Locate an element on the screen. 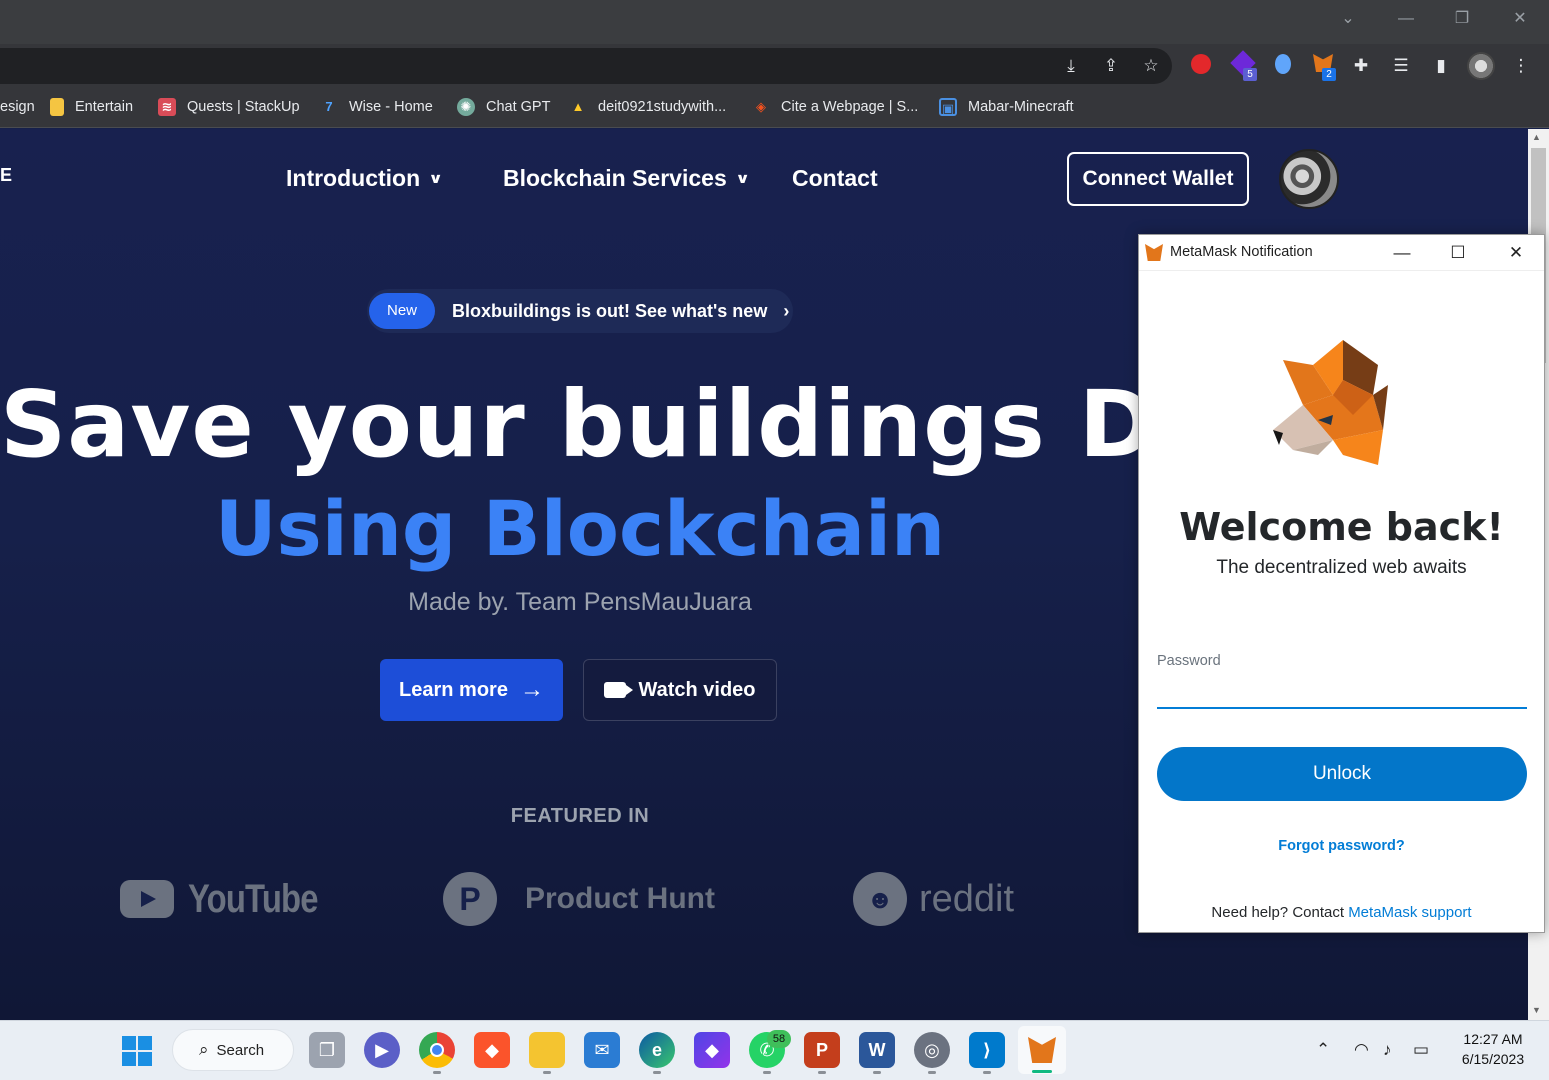  teams-chat-icon: ▶ is located at coordinates (382, 1050).